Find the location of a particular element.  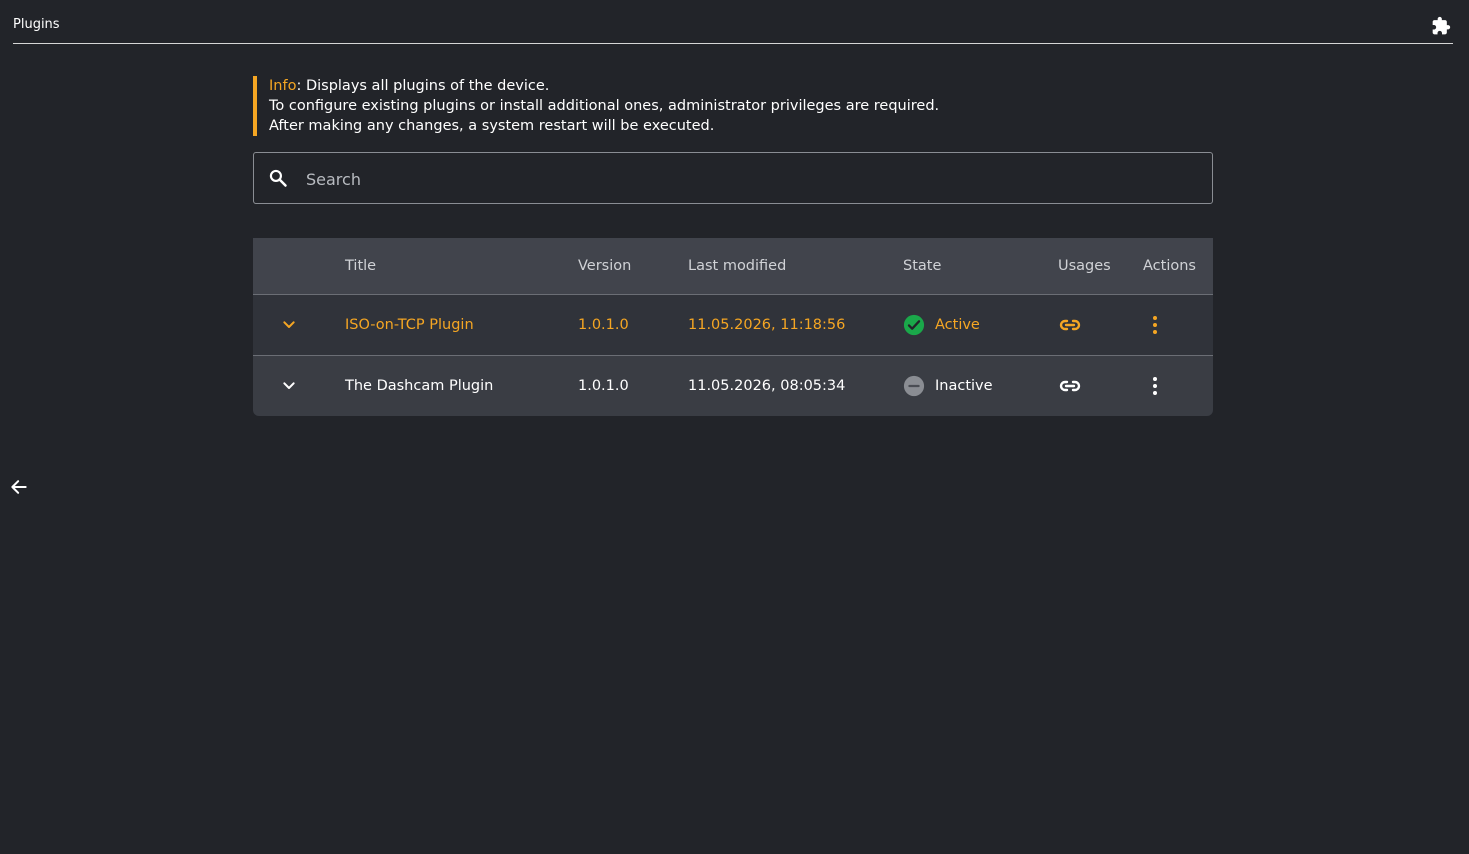

puzzle-icon is located at coordinates (1441, 26).